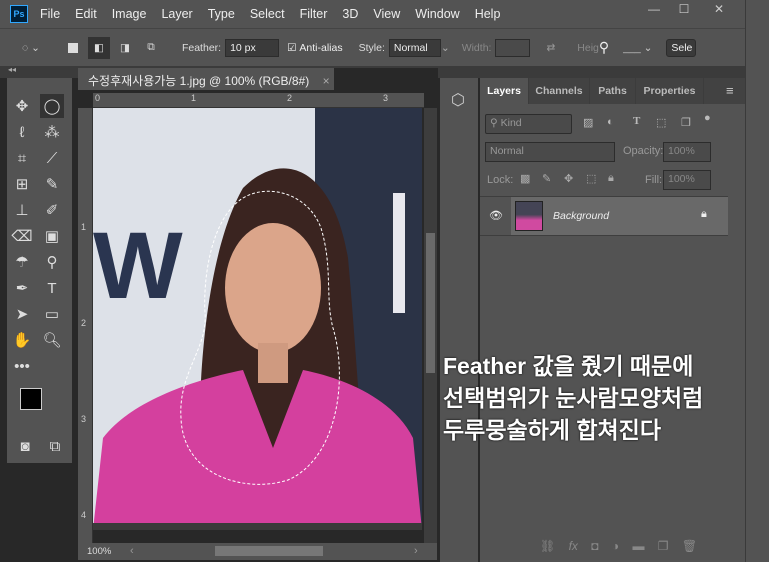 The height and width of the screenshot is (562, 769). I want to click on tab-layers: Layers, so click(504, 91).